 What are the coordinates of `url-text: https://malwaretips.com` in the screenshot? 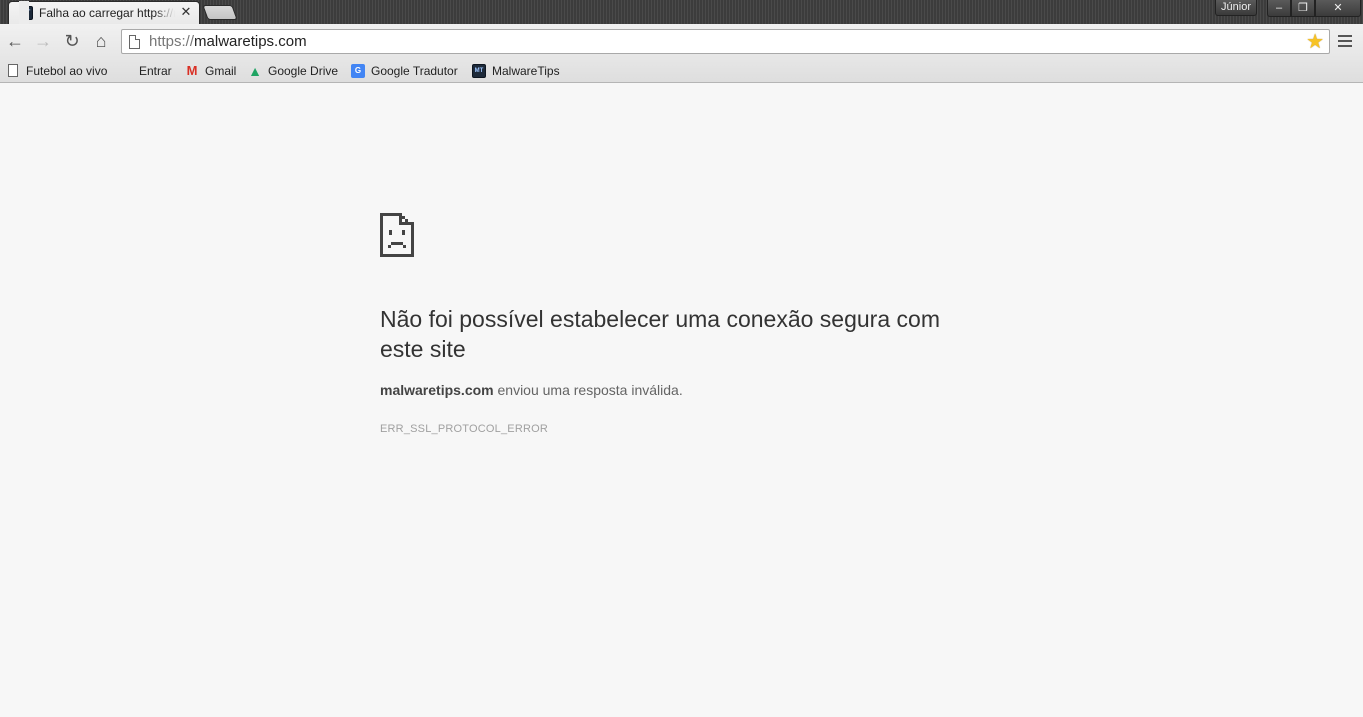 It's located at (228, 41).